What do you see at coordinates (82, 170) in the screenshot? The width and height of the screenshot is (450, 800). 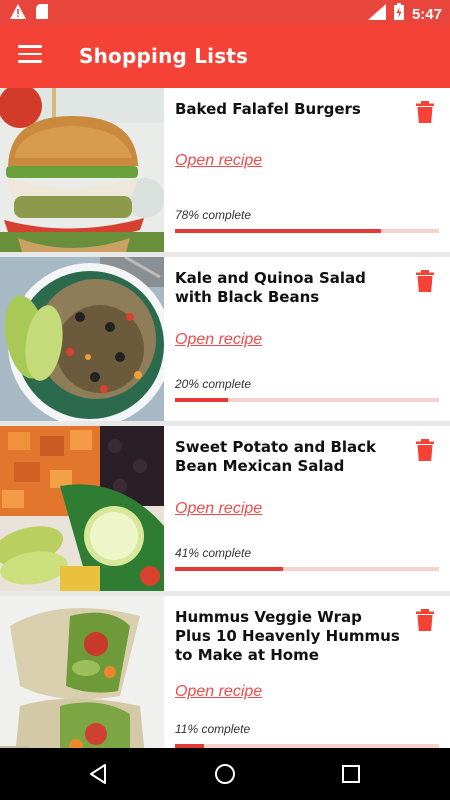 I see `recipe-image-falafel-burger` at bounding box center [82, 170].